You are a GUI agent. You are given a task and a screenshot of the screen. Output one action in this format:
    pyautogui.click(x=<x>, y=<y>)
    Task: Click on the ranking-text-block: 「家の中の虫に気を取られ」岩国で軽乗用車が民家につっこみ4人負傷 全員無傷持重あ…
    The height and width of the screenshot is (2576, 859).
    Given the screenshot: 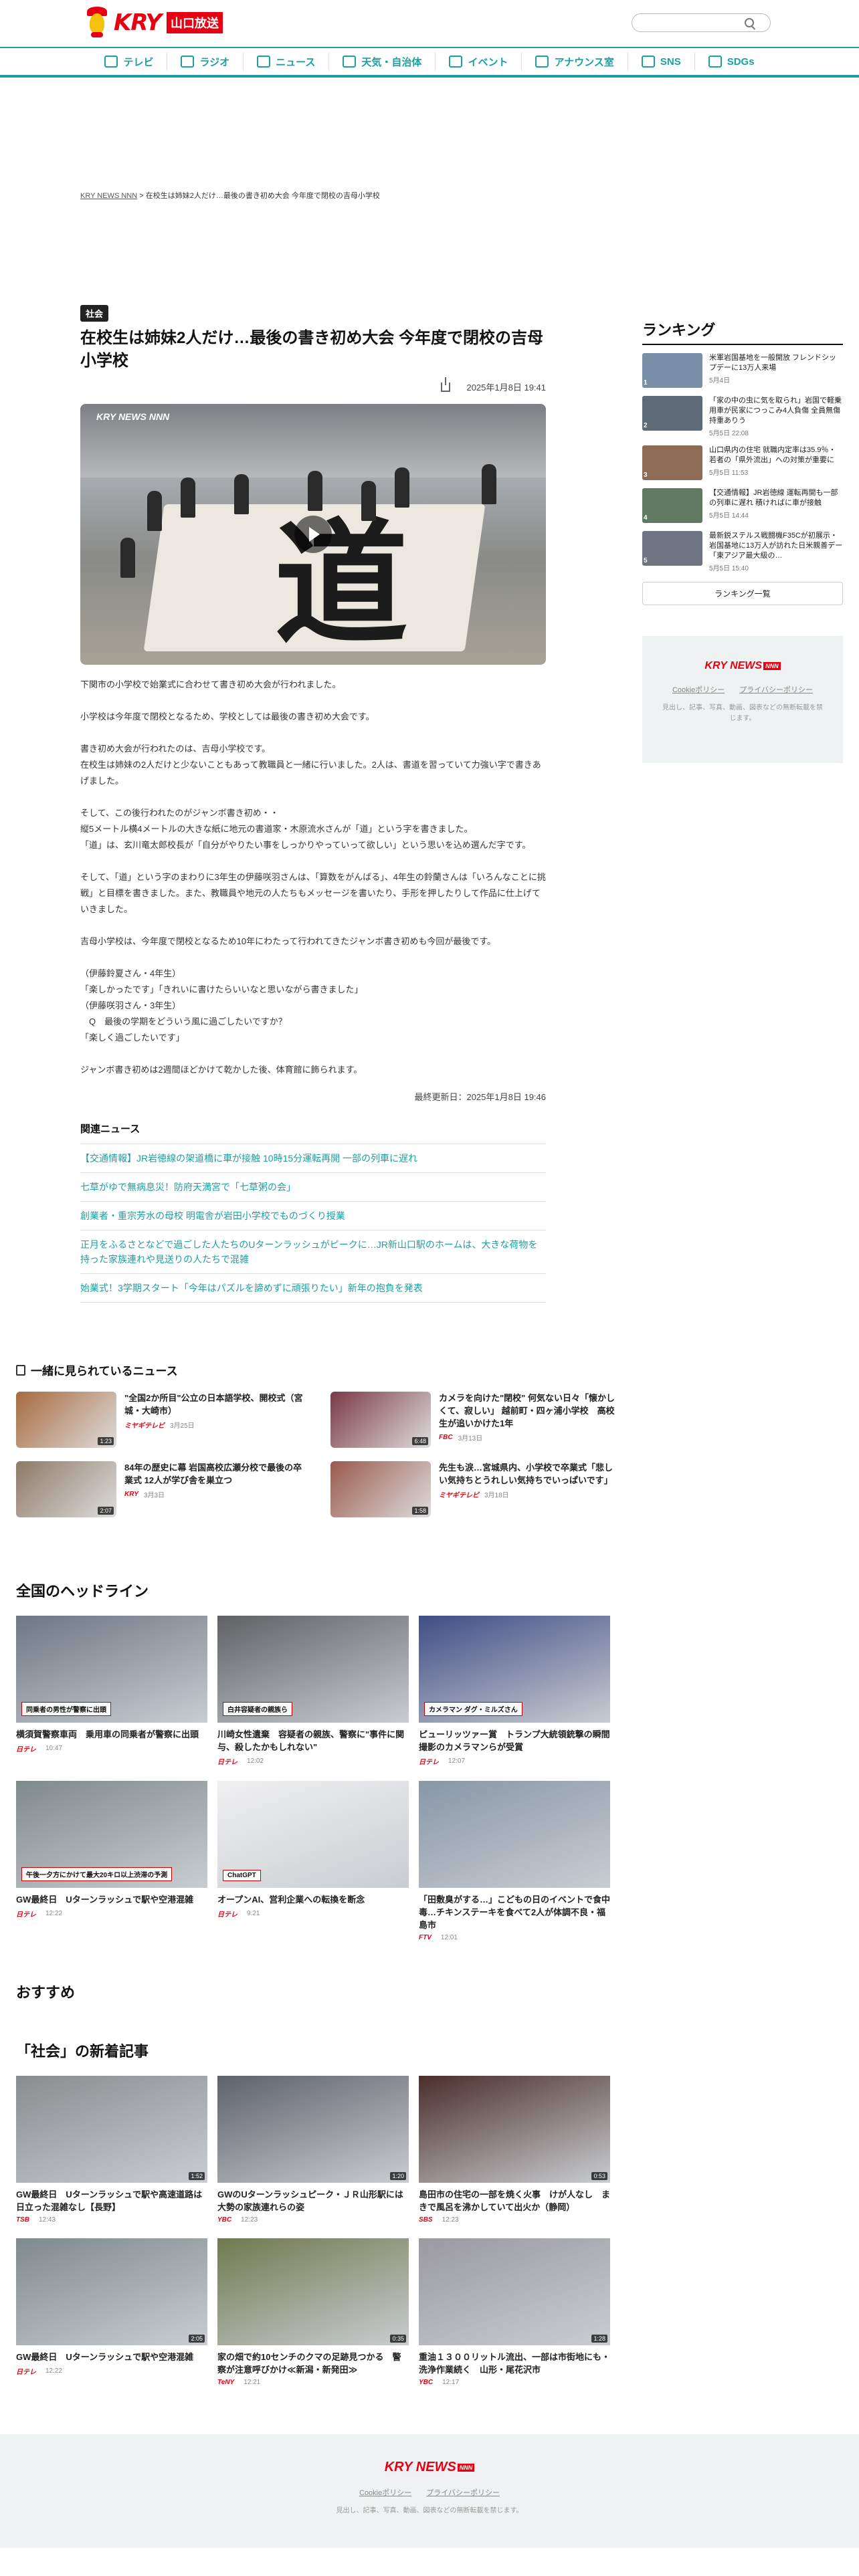 What is the action you would take?
    pyautogui.click(x=776, y=416)
    